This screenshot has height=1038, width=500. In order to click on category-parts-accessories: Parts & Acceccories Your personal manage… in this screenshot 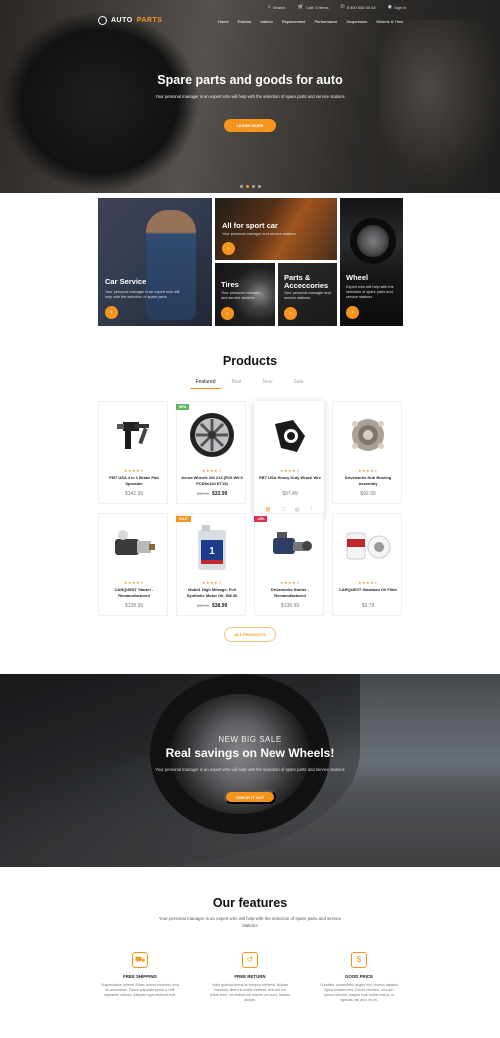, I will do `click(307, 294)`.